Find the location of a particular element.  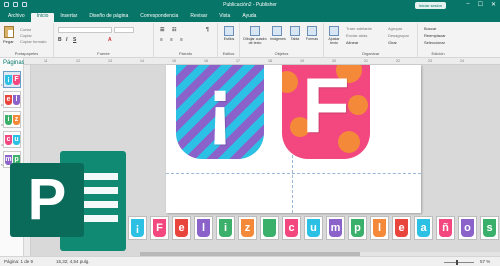

image-icon is located at coordinates (277, 31).